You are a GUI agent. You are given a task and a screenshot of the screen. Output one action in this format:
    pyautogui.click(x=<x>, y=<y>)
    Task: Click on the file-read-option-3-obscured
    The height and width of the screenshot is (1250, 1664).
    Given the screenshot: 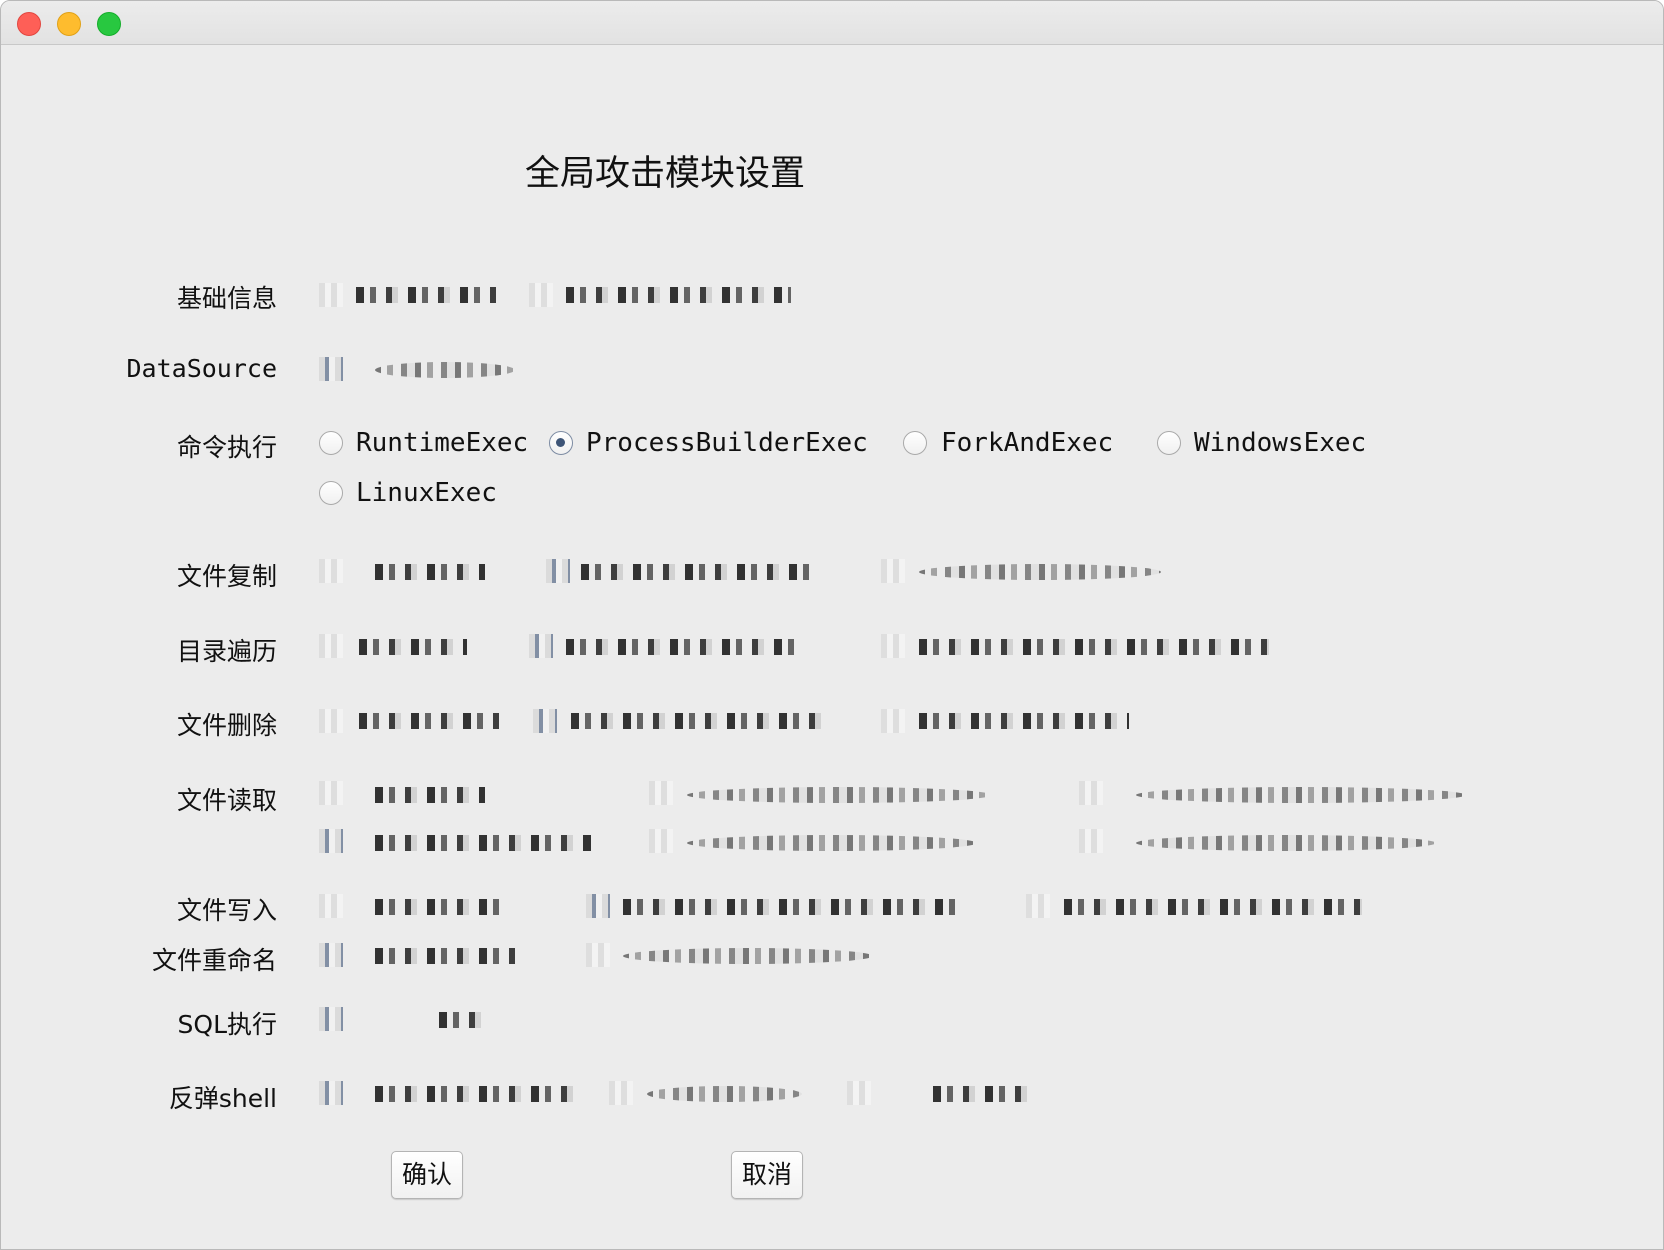 What is the action you would take?
    pyautogui.click(x=1301, y=795)
    